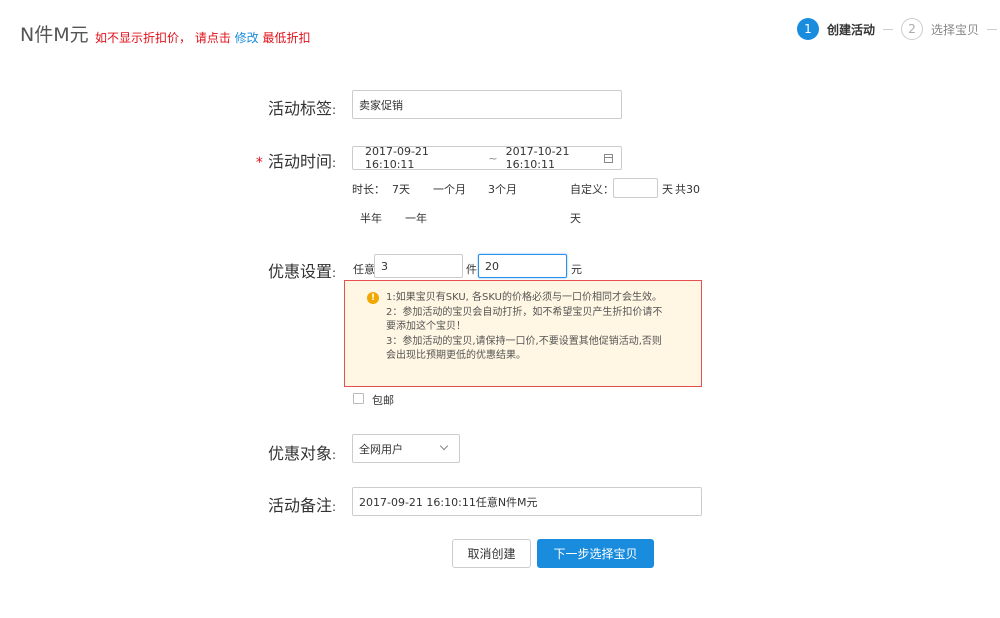  What do you see at coordinates (259, 163) in the screenshot?
I see `required-mark: *` at bounding box center [259, 163].